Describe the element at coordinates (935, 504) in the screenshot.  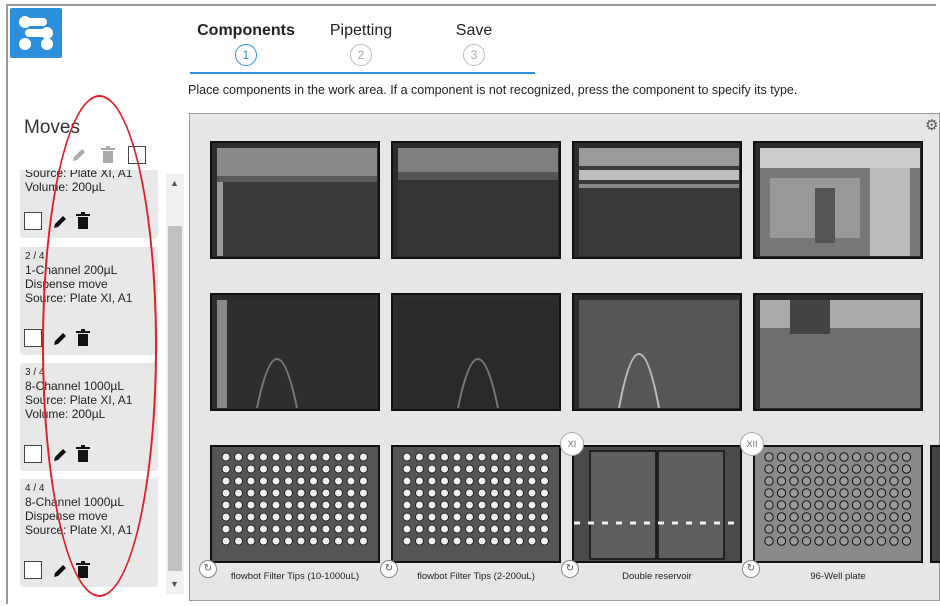
I see `partial-component-tile` at that location.